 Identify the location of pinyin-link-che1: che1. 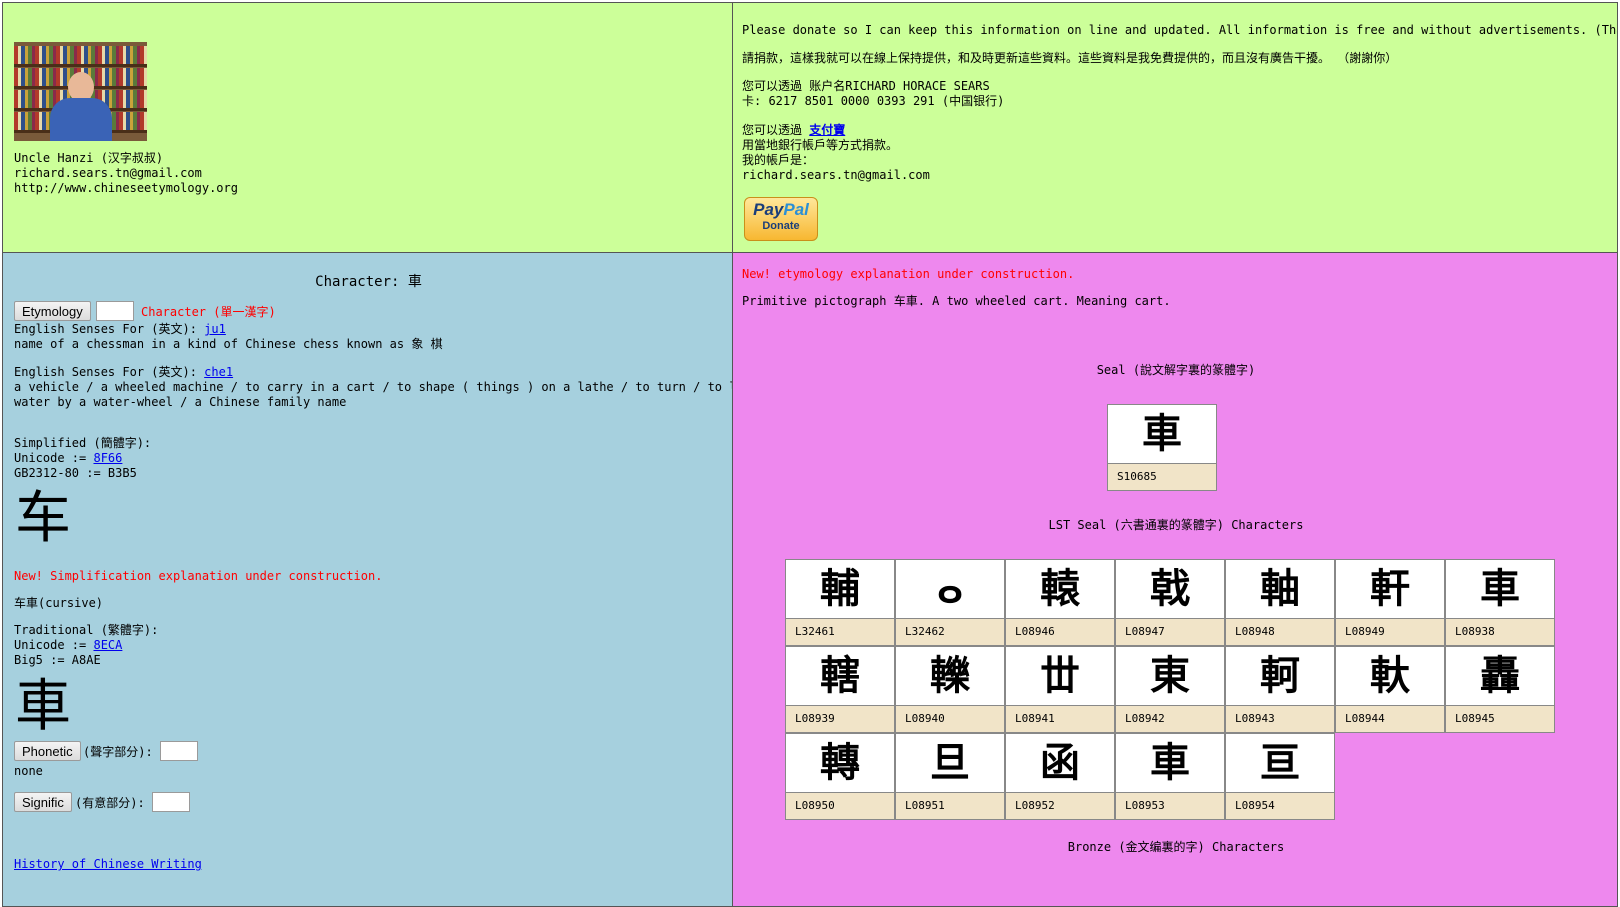
(218, 372).